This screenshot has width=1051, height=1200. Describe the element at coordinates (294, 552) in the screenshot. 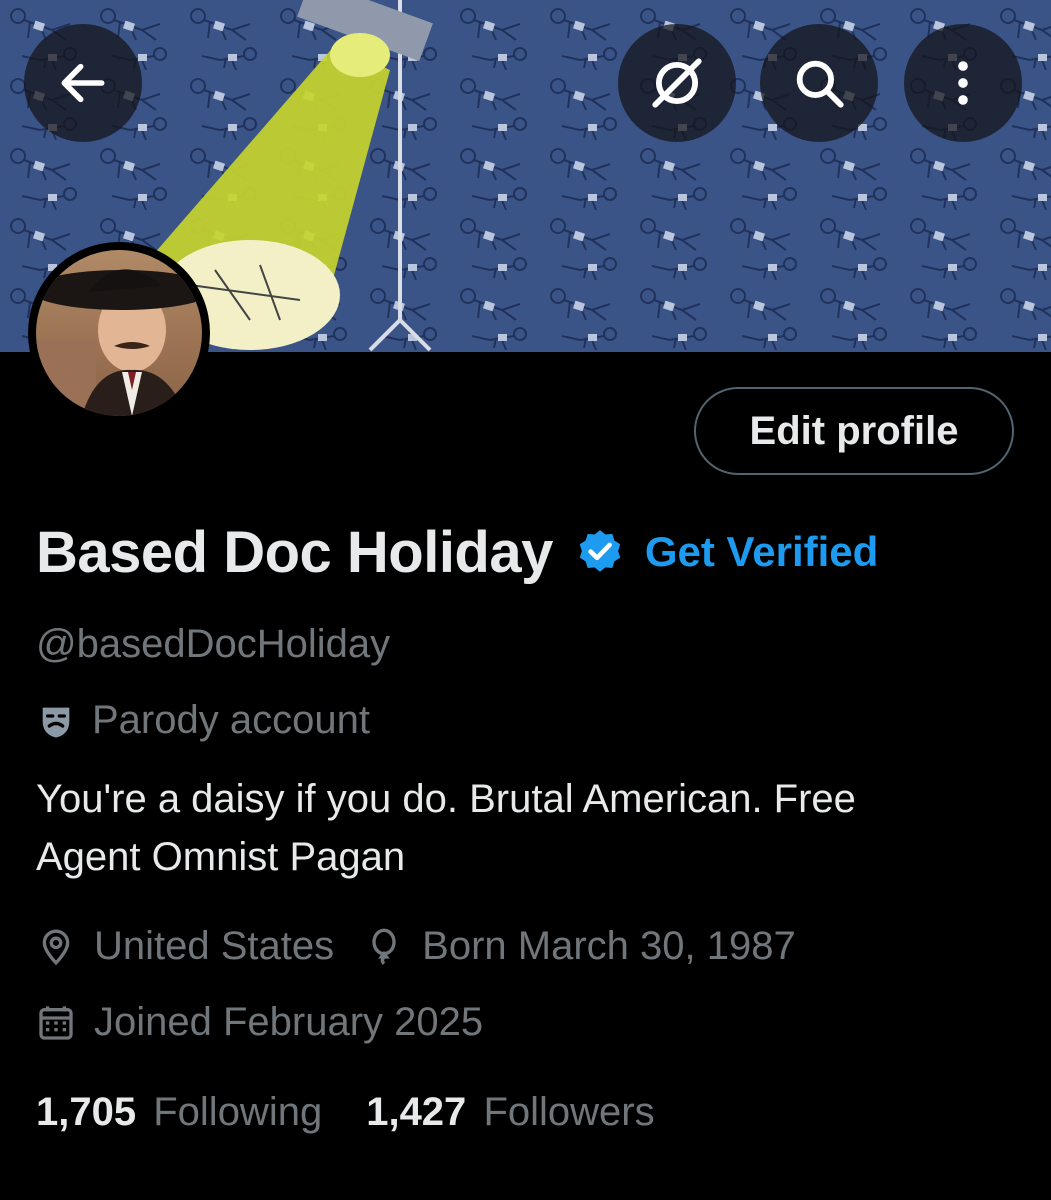

I see `display-name: Based Doc Holiday` at that location.